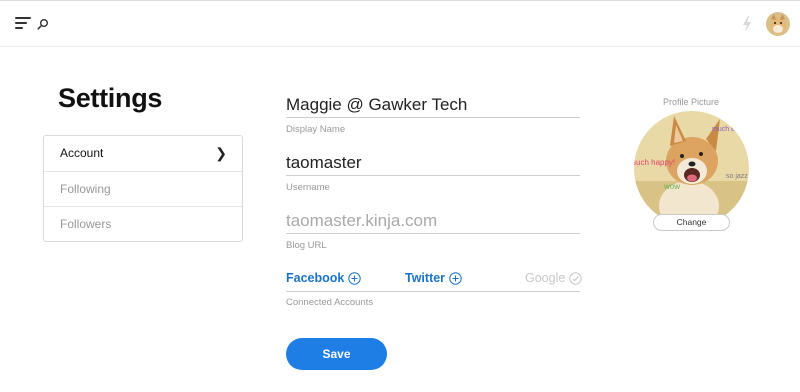 This screenshot has width=800, height=392. I want to click on hamburger-icon, so click(23, 23).